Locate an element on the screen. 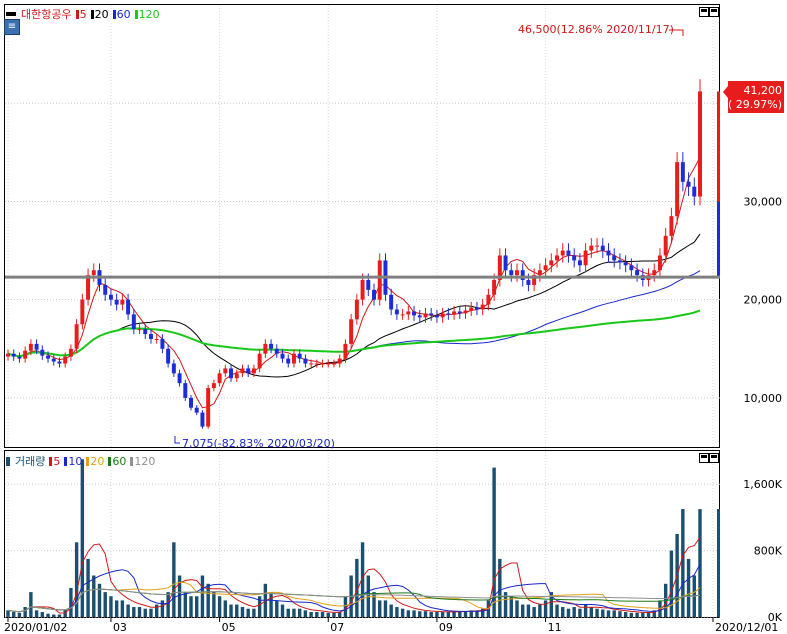 This screenshot has height=634, width=787. price-panel-minimize-button is located at coordinates (704, 12).